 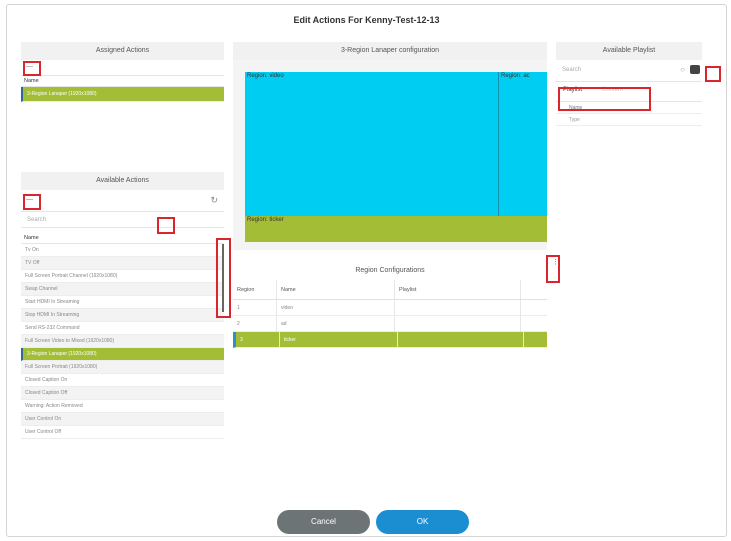 What do you see at coordinates (458, 289) in the screenshot?
I see `playlist-column: Playlist` at bounding box center [458, 289].